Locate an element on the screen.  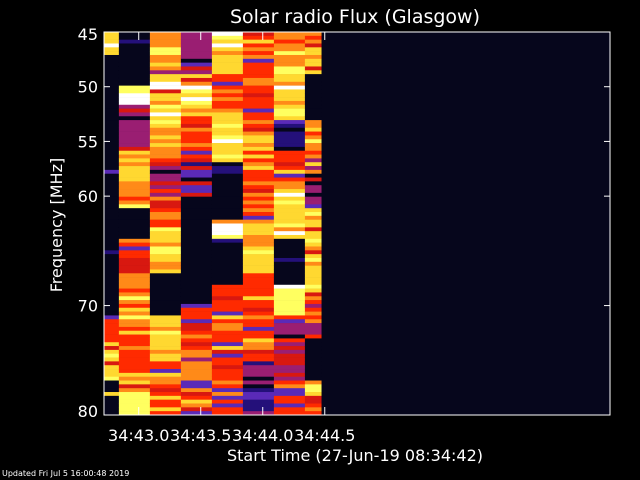
x-tick-label: 34:44.5 is located at coordinates (324, 435).